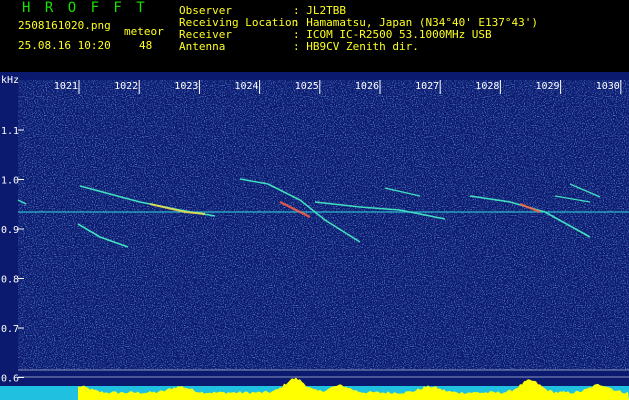  What do you see at coordinates (10, 131) in the screenshot?
I see `y-tick-label: 1.1` at bounding box center [10, 131].